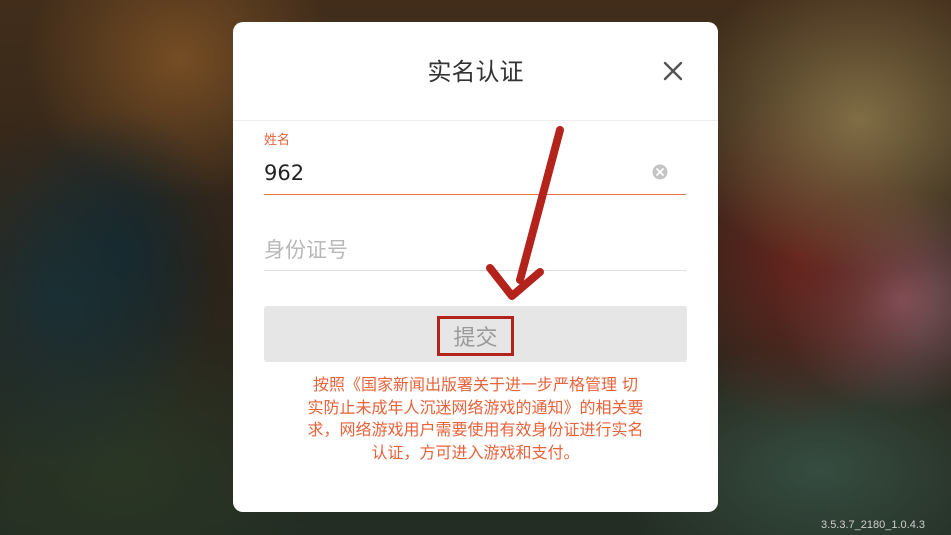  Describe the element at coordinates (475, 336) in the screenshot. I see `annotation-highlight-box` at that location.